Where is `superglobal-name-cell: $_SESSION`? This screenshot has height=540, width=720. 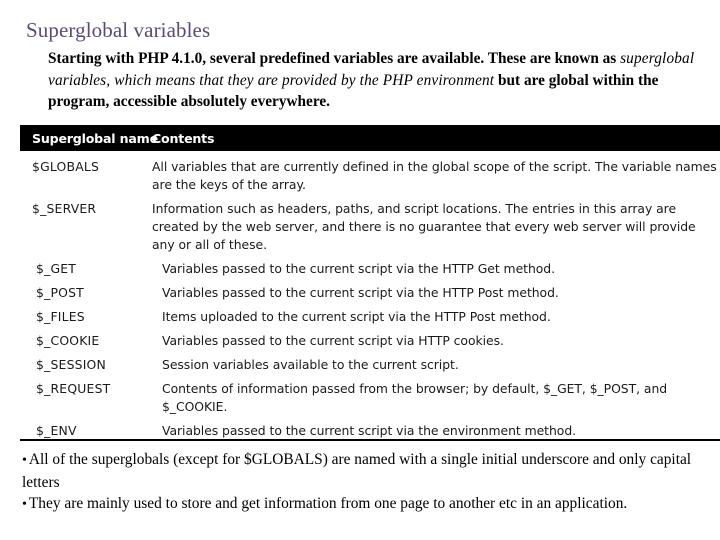 superglobal-name-cell: $_SESSION is located at coordinates (71, 364).